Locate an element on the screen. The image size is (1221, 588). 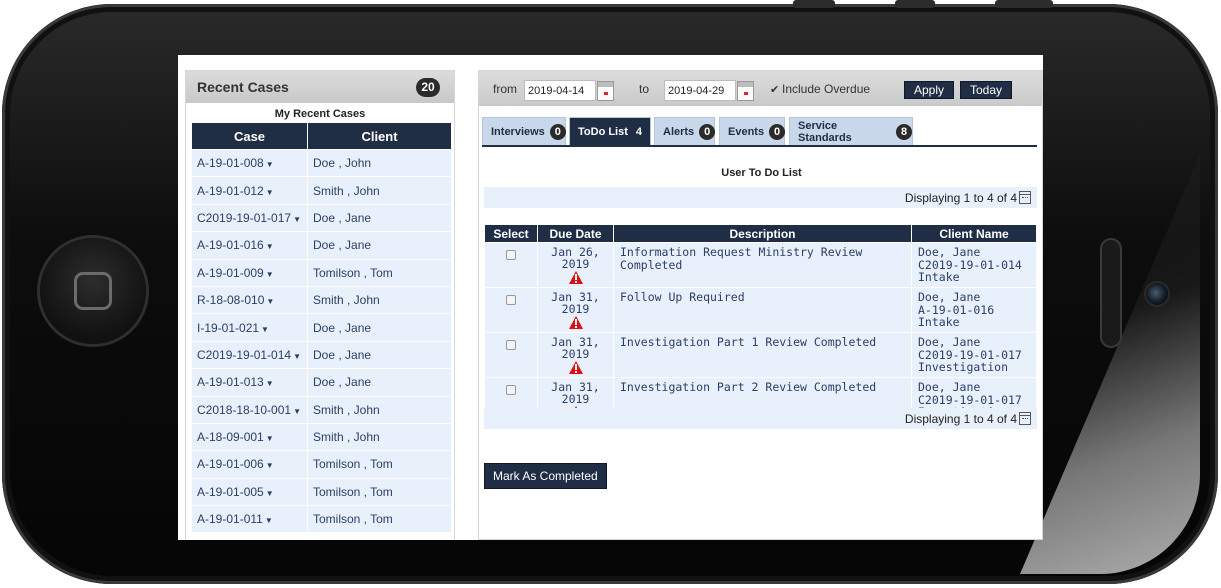
case-link: A-19-01-011 ▼ is located at coordinates (249, 519).